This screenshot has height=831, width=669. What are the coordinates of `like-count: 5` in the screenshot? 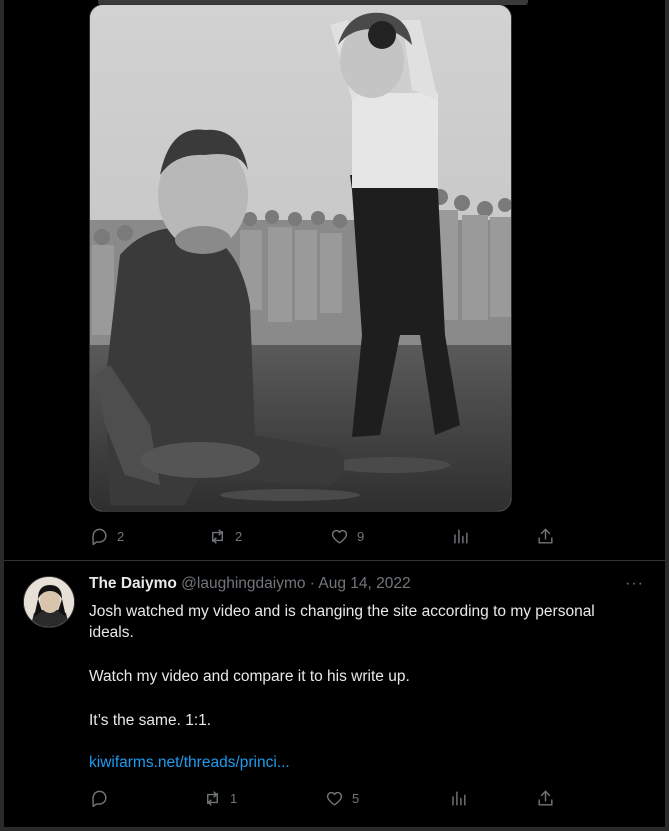 It's located at (356, 798).